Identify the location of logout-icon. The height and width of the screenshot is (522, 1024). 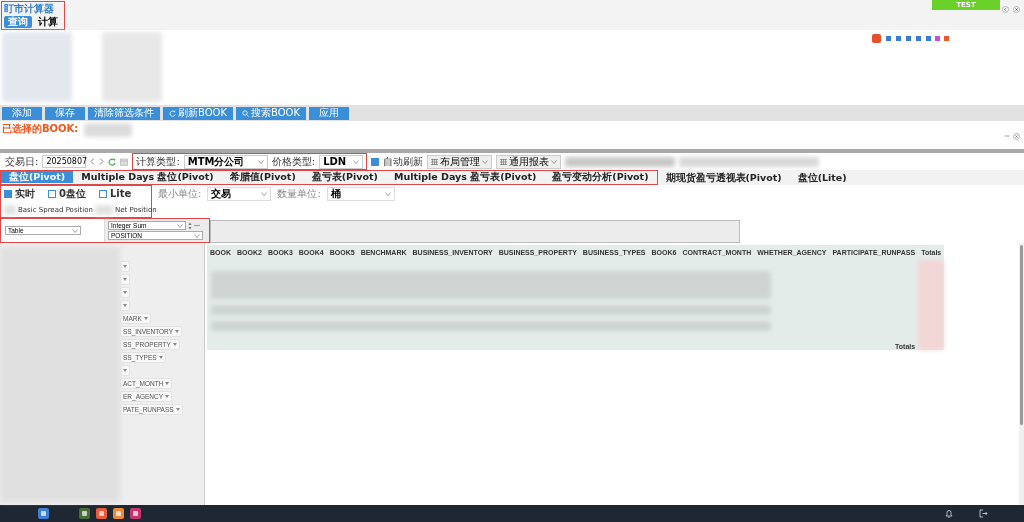
(983, 513).